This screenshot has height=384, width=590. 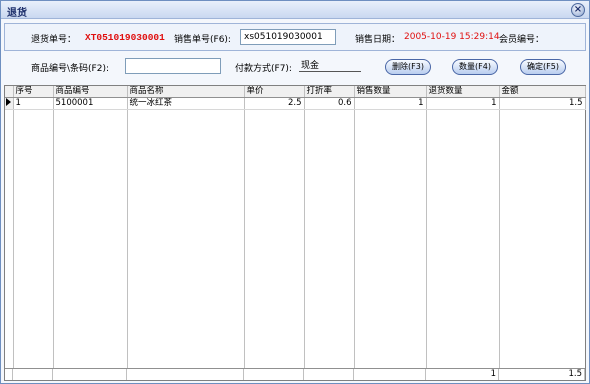 What do you see at coordinates (288, 37) in the screenshot?
I see `sales-no-input: xs051019030001` at bounding box center [288, 37].